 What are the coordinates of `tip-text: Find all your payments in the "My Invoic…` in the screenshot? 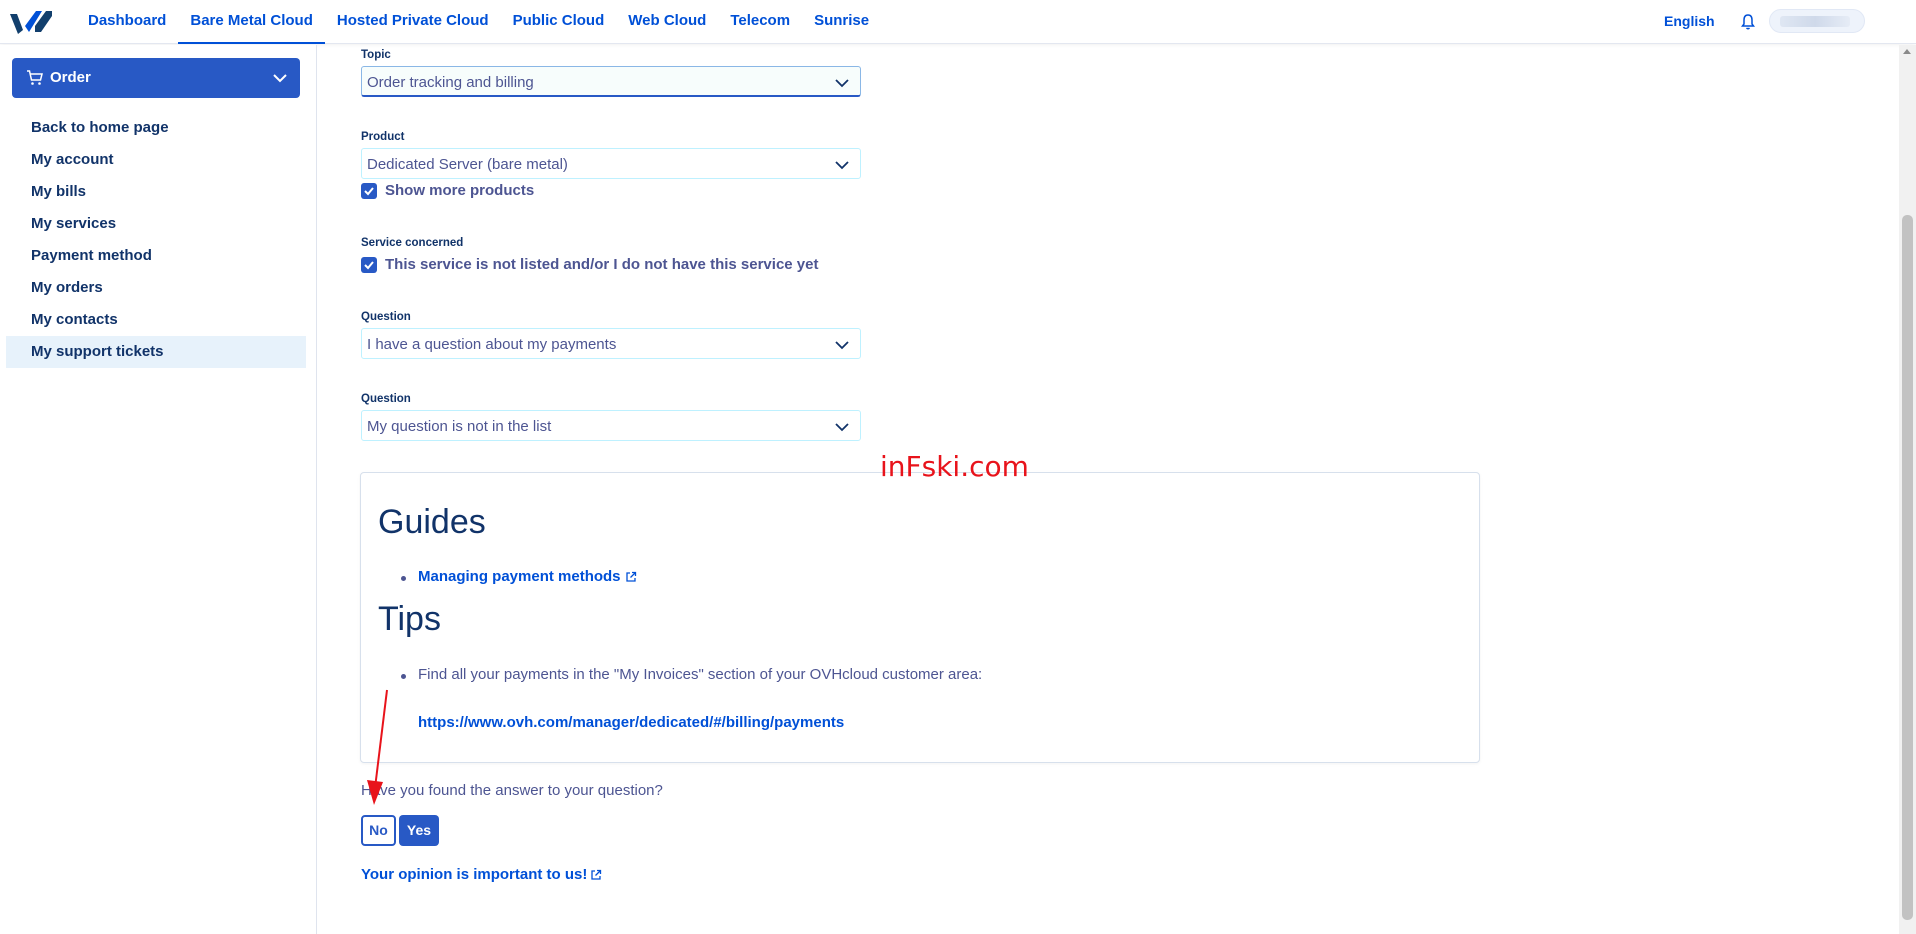 It's located at (700, 674).